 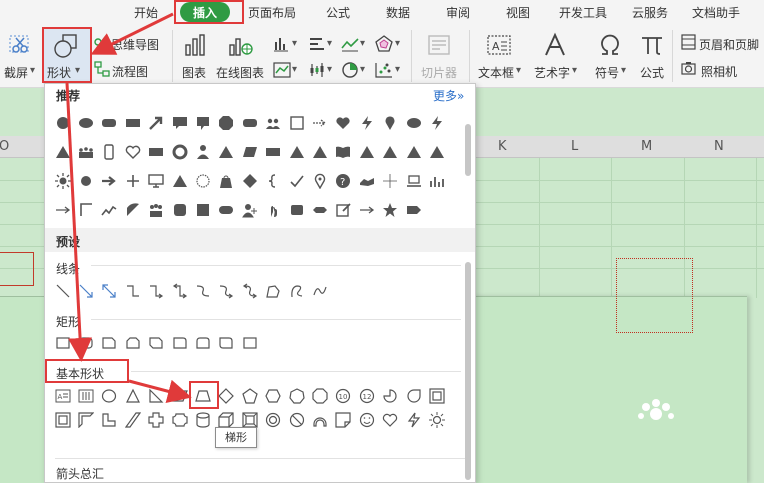 What do you see at coordinates (294, 43) in the screenshot?
I see `column-chart-dropdown-icon: ▾` at bounding box center [294, 43].